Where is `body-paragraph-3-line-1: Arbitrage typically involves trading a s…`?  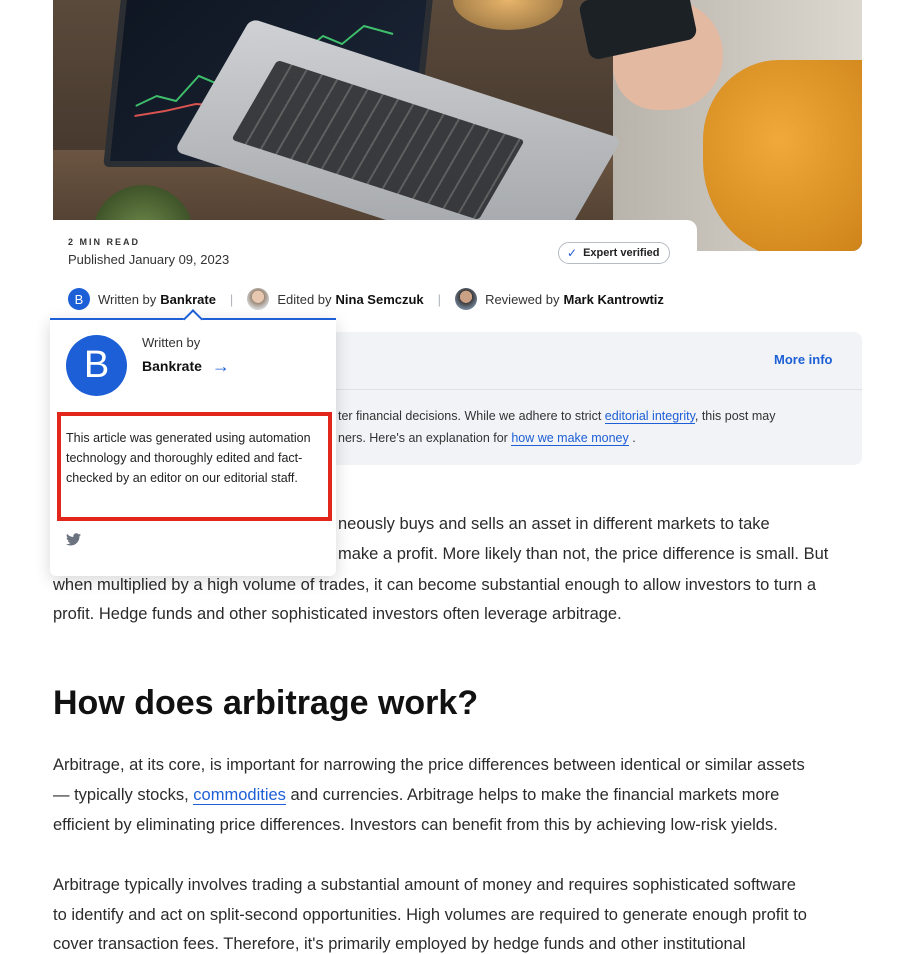 body-paragraph-3-line-1: Arbitrage typically involves trading a s… is located at coordinates (424, 885).